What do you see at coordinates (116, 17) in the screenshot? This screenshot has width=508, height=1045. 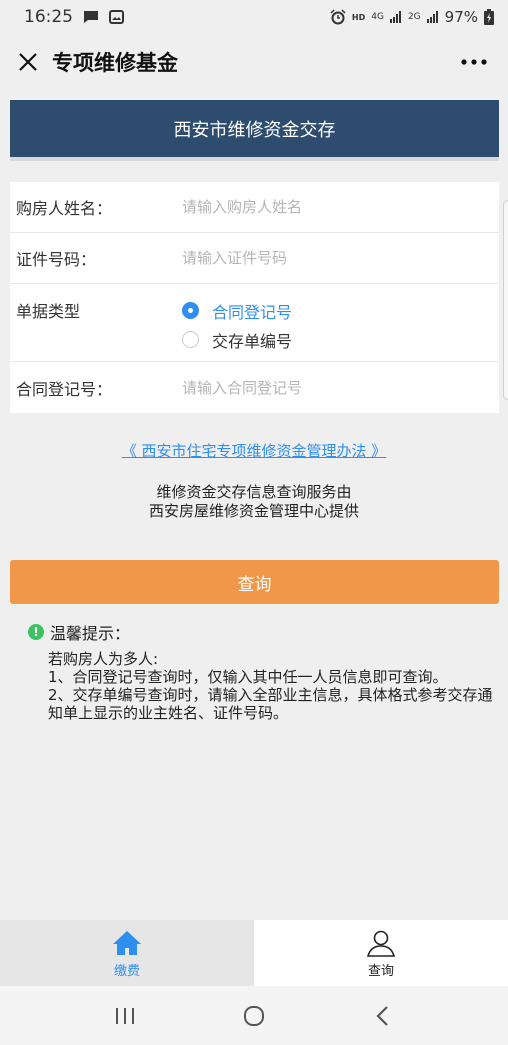 I see `image-icon` at bounding box center [116, 17].